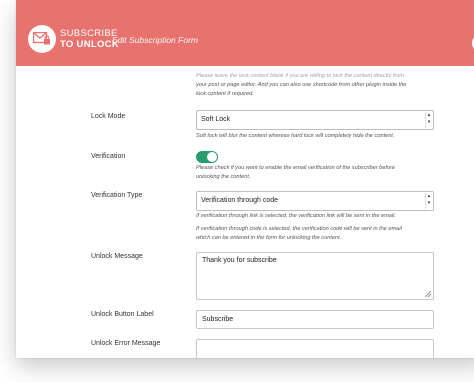 Image resolution: width=474 pixels, height=383 pixels. What do you see at coordinates (126, 343) in the screenshot?
I see `unlock-error-message-label: Unlock Error Message` at bounding box center [126, 343].